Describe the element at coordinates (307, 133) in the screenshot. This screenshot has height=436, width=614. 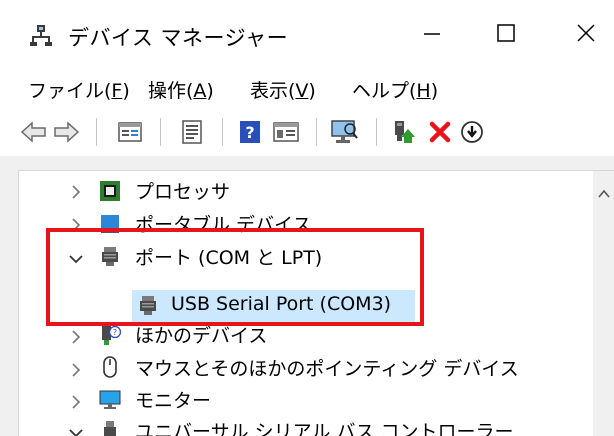
I see `toolbar: ?` at that location.